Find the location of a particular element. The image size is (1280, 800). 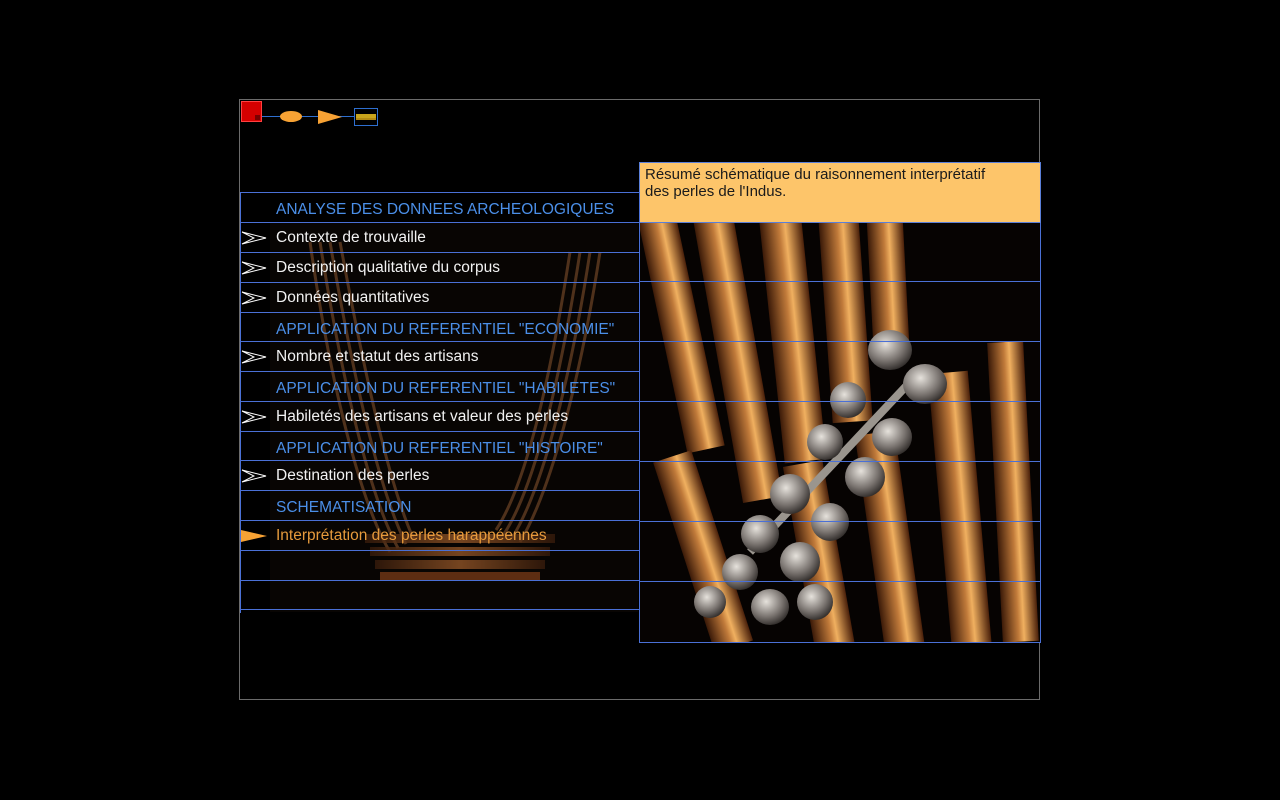

oval-icon is located at coordinates (291, 116).